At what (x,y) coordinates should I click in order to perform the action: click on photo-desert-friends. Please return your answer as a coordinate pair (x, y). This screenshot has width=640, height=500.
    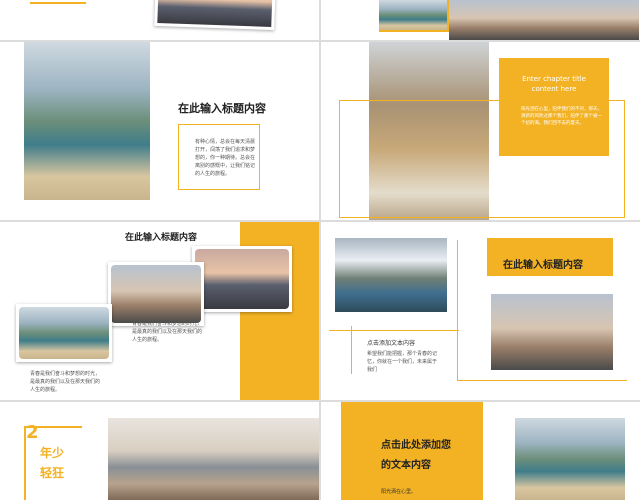
    Looking at the image, I should click on (156, 294).